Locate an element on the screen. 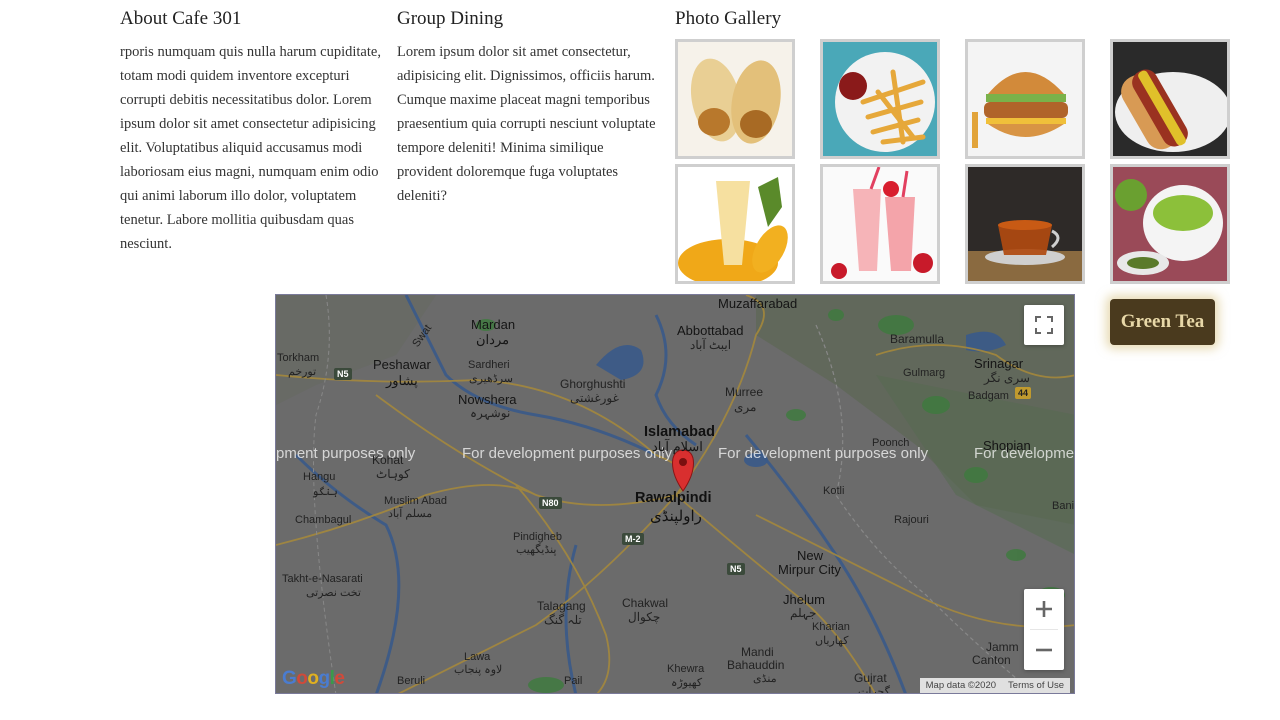 Image resolution: width=1280 pixels, height=720 pixels. gallery-thumb-mango-shake is located at coordinates (735, 224).